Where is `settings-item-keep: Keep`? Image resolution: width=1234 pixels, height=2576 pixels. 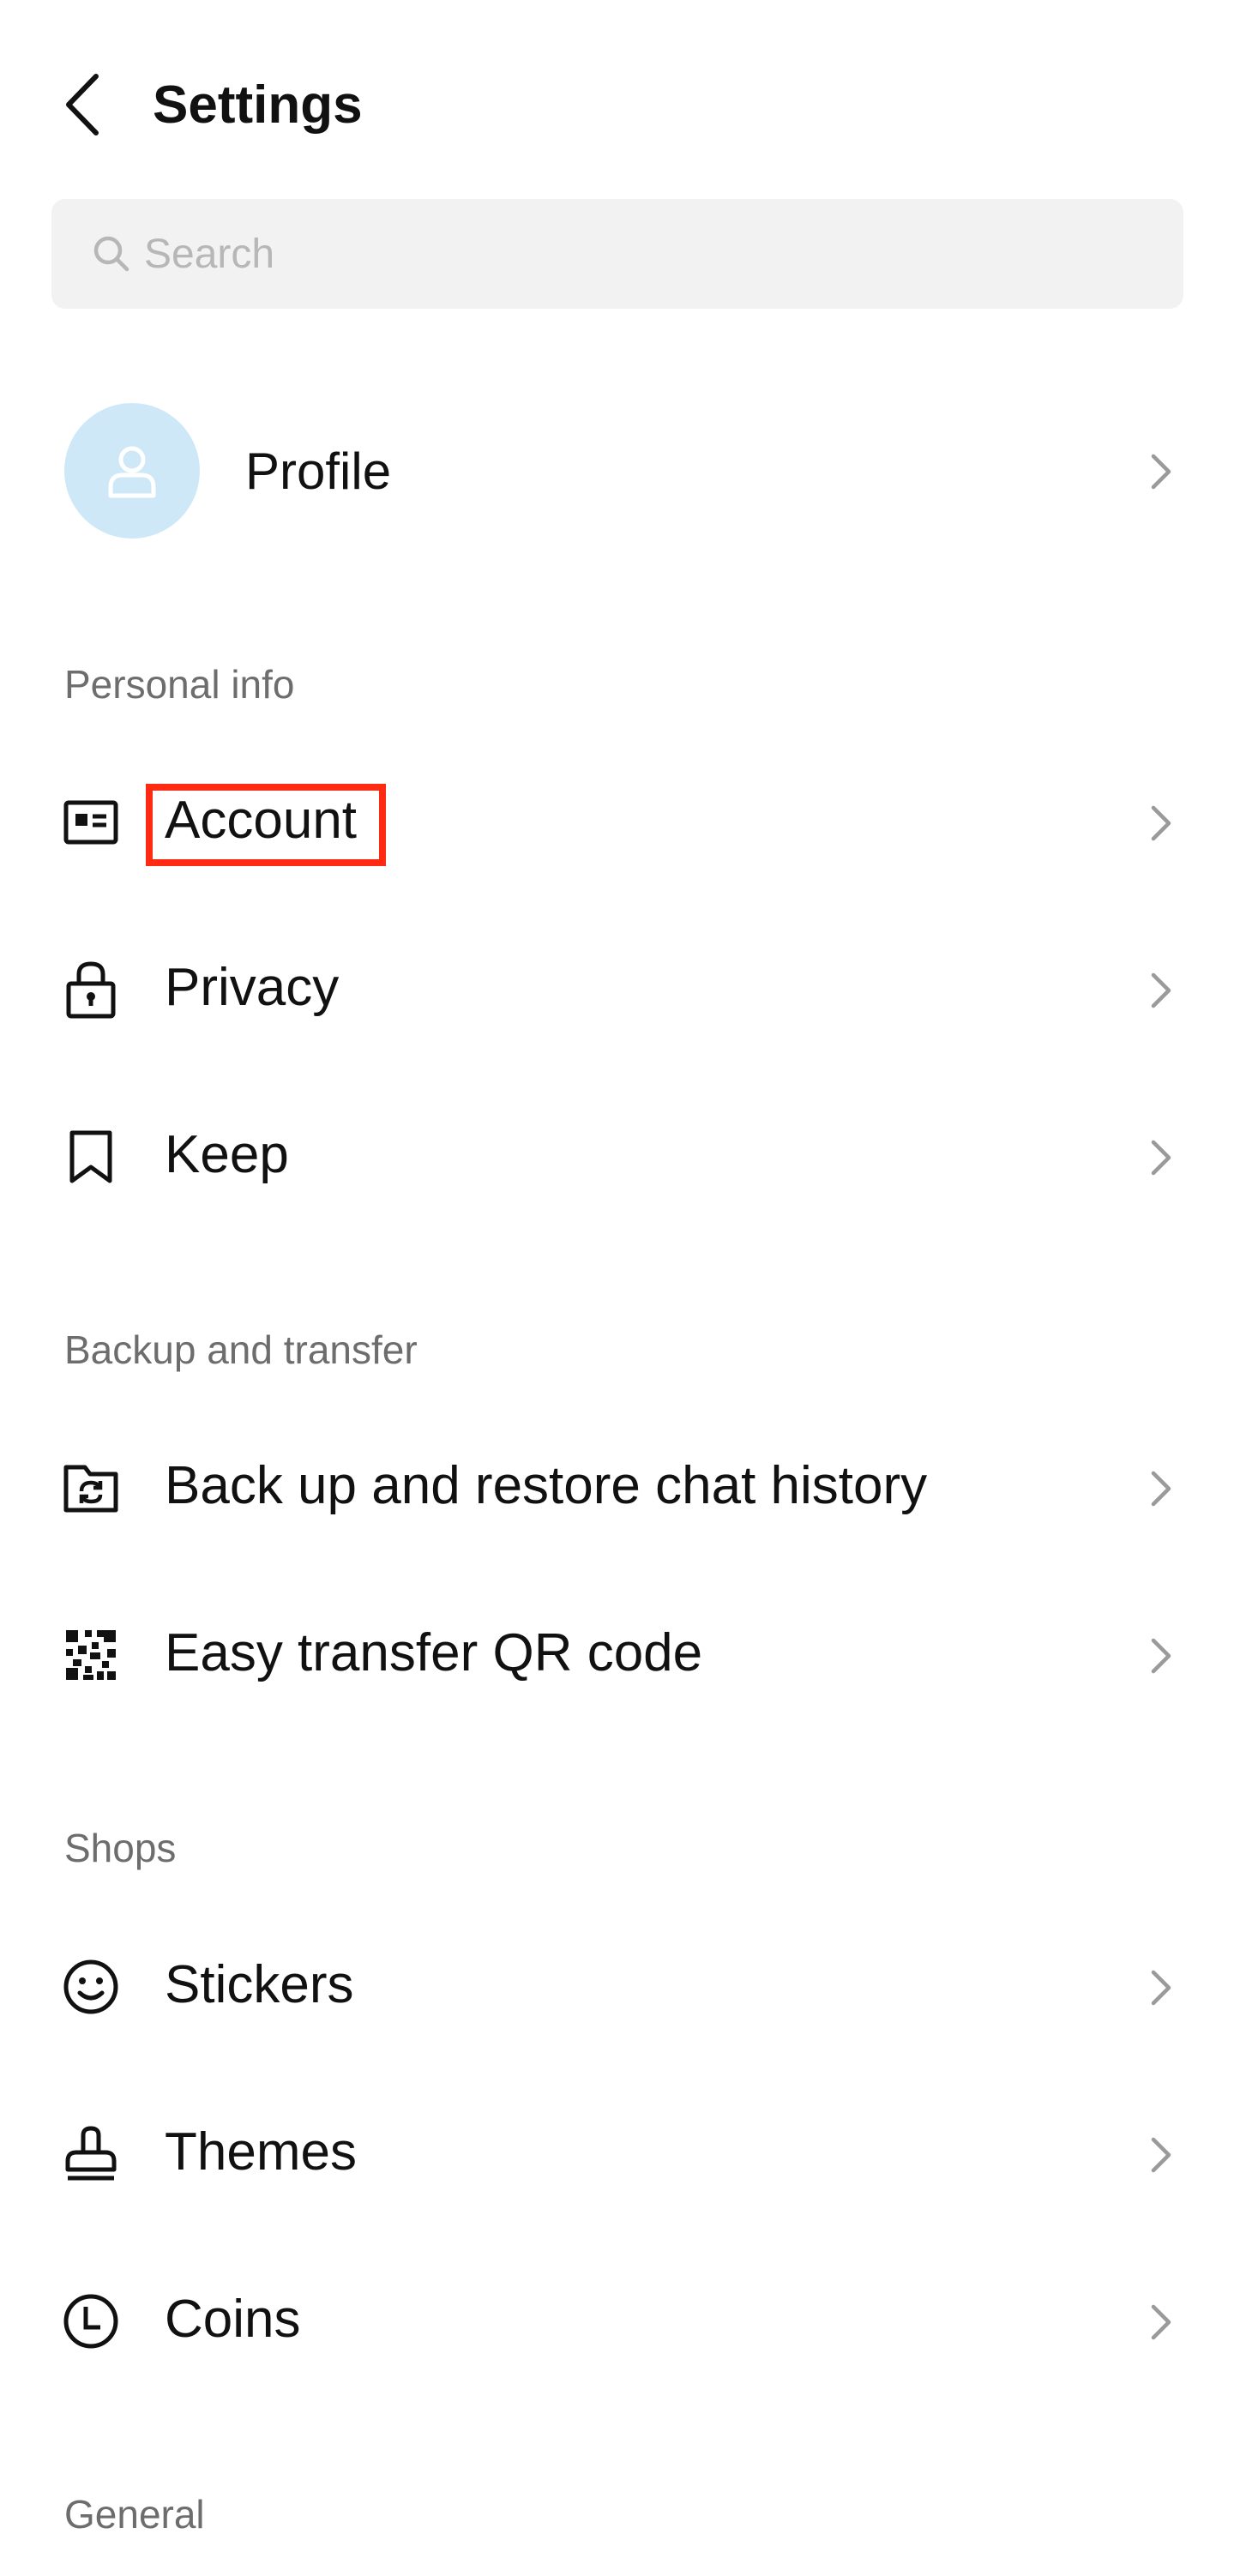
settings-item-keep: Keep is located at coordinates (617, 1155).